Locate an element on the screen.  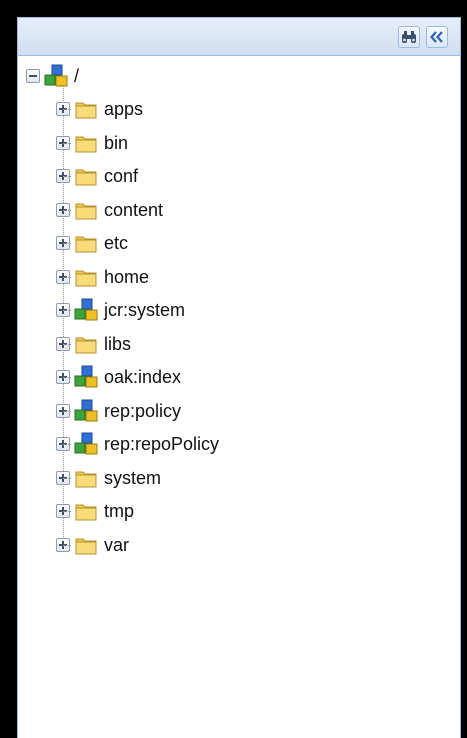
find-button is located at coordinates (409, 37).